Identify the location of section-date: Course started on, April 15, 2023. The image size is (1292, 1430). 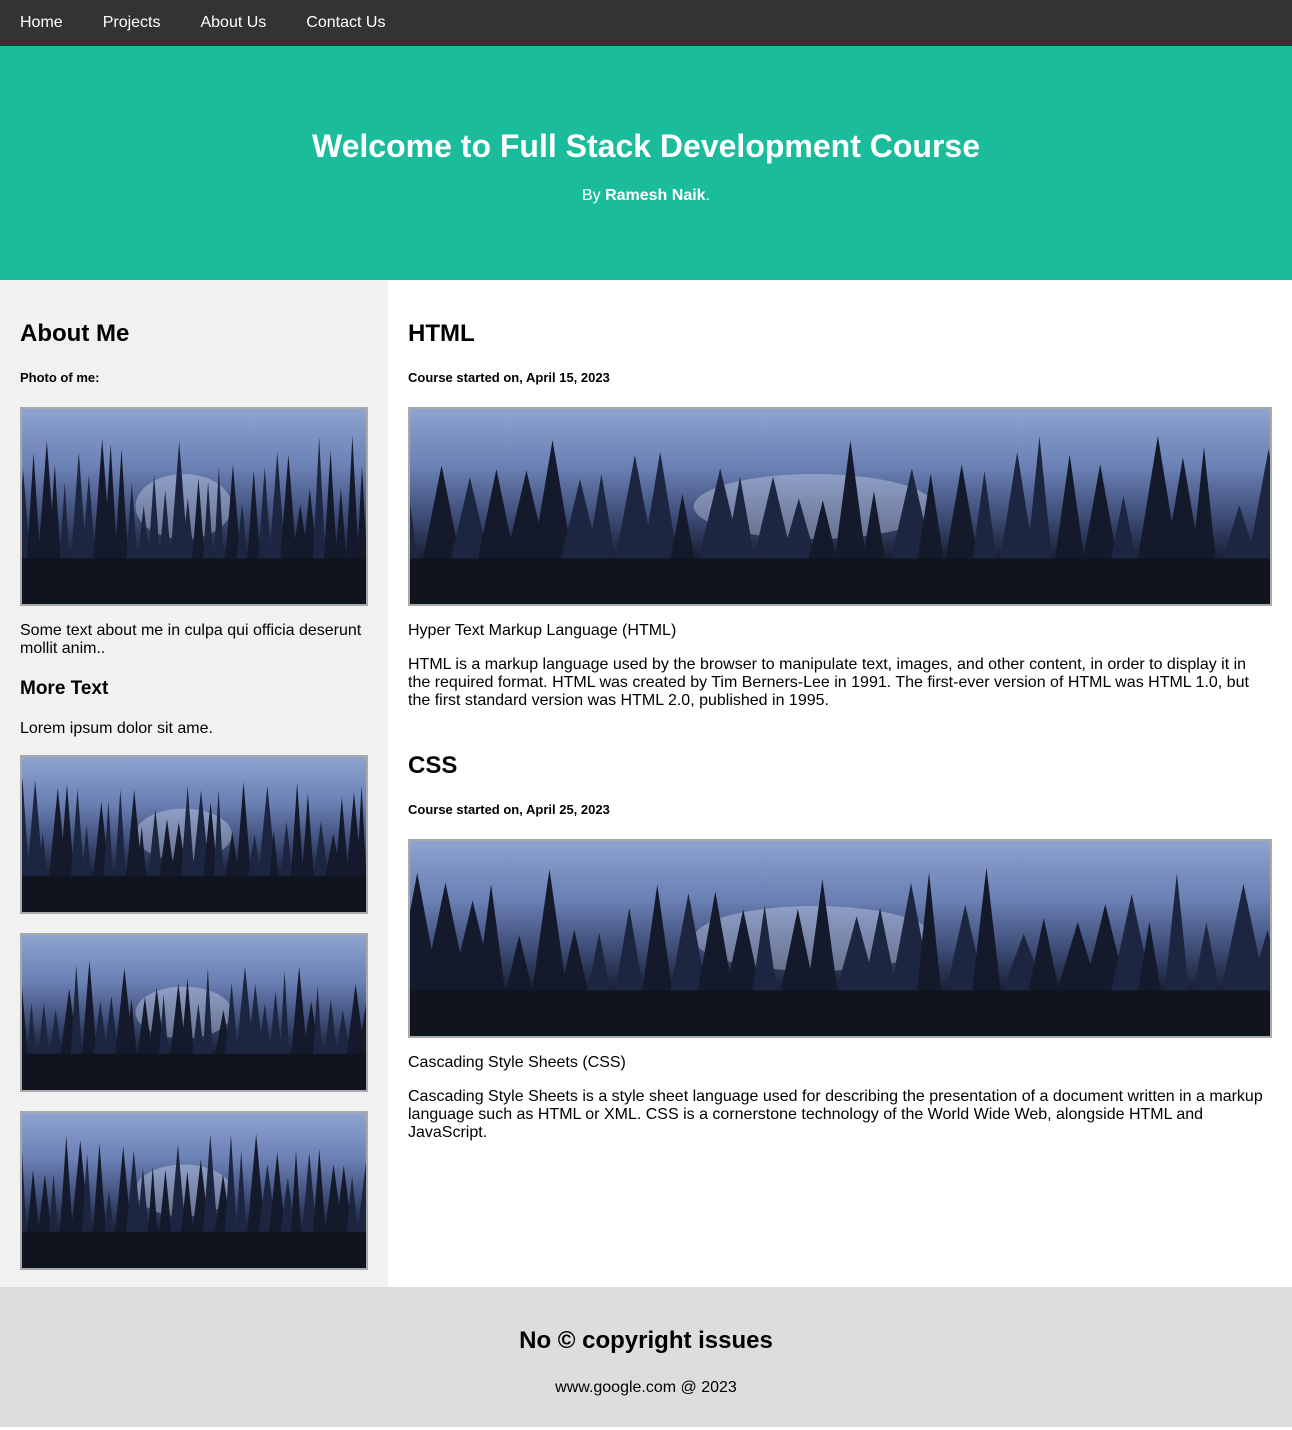
(509, 377).